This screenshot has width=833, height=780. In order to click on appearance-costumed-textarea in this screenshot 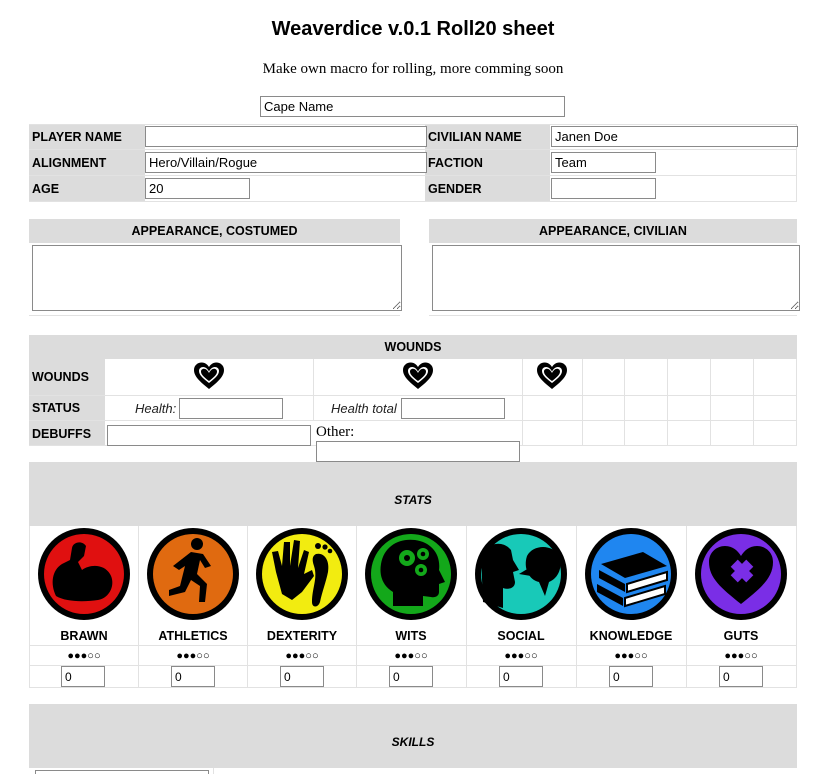, I will do `click(217, 278)`.